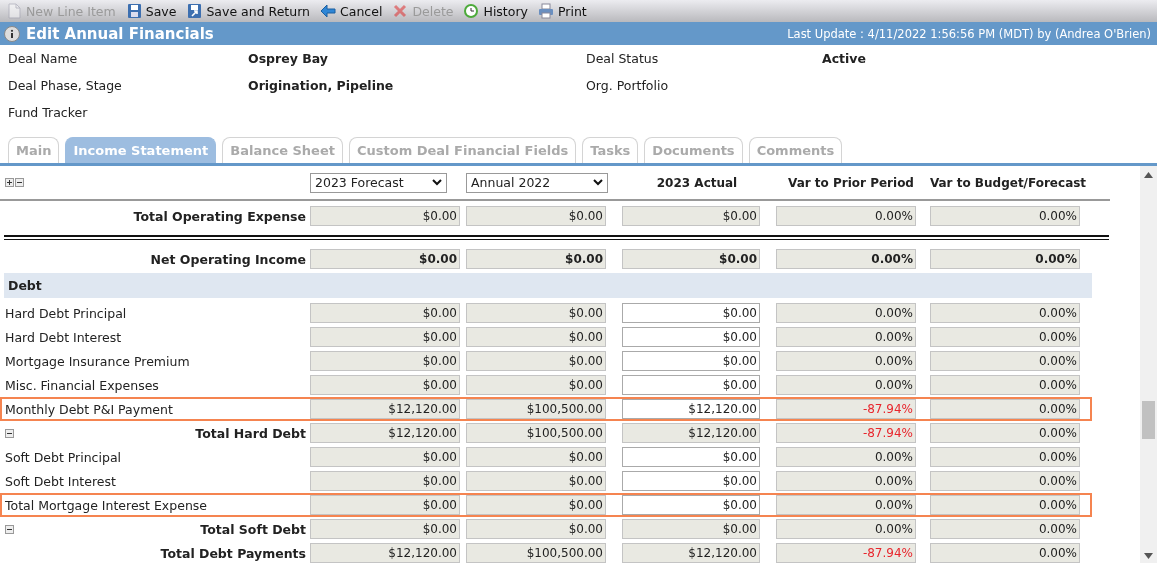 This screenshot has height=564, width=1157. What do you see at coordinates (321, 85) in the screenshot?
I see `field-value: Origination, Pipeline` at bounding box center [321, 85].